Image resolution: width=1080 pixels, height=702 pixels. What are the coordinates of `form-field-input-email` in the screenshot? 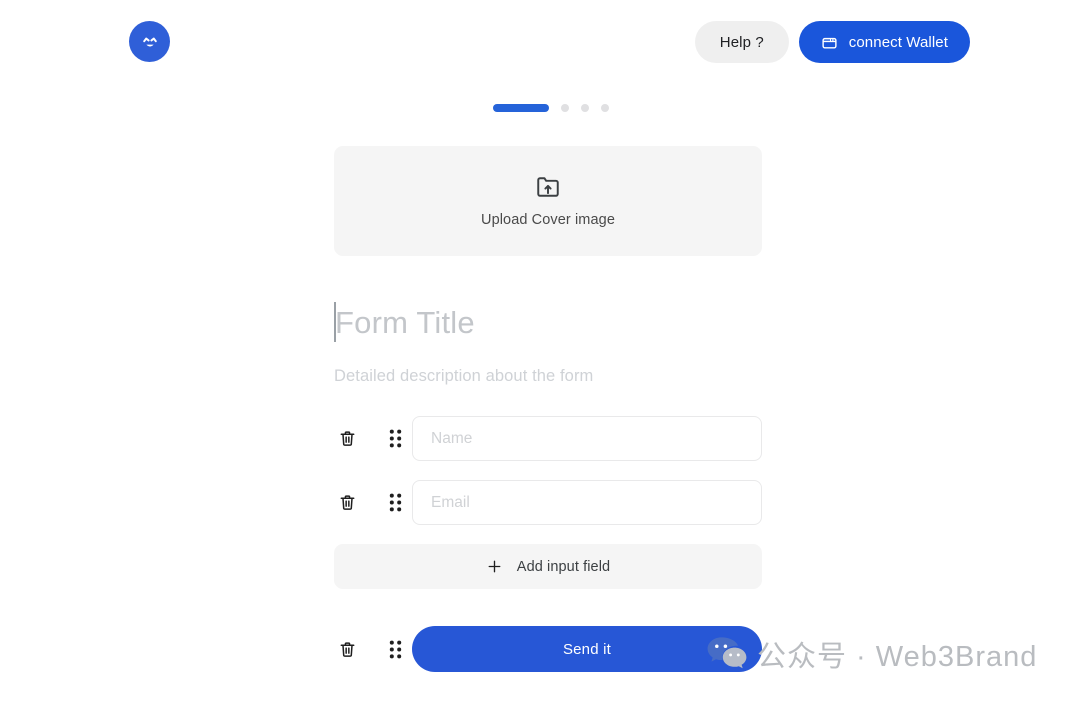 It's located at (587, 502).